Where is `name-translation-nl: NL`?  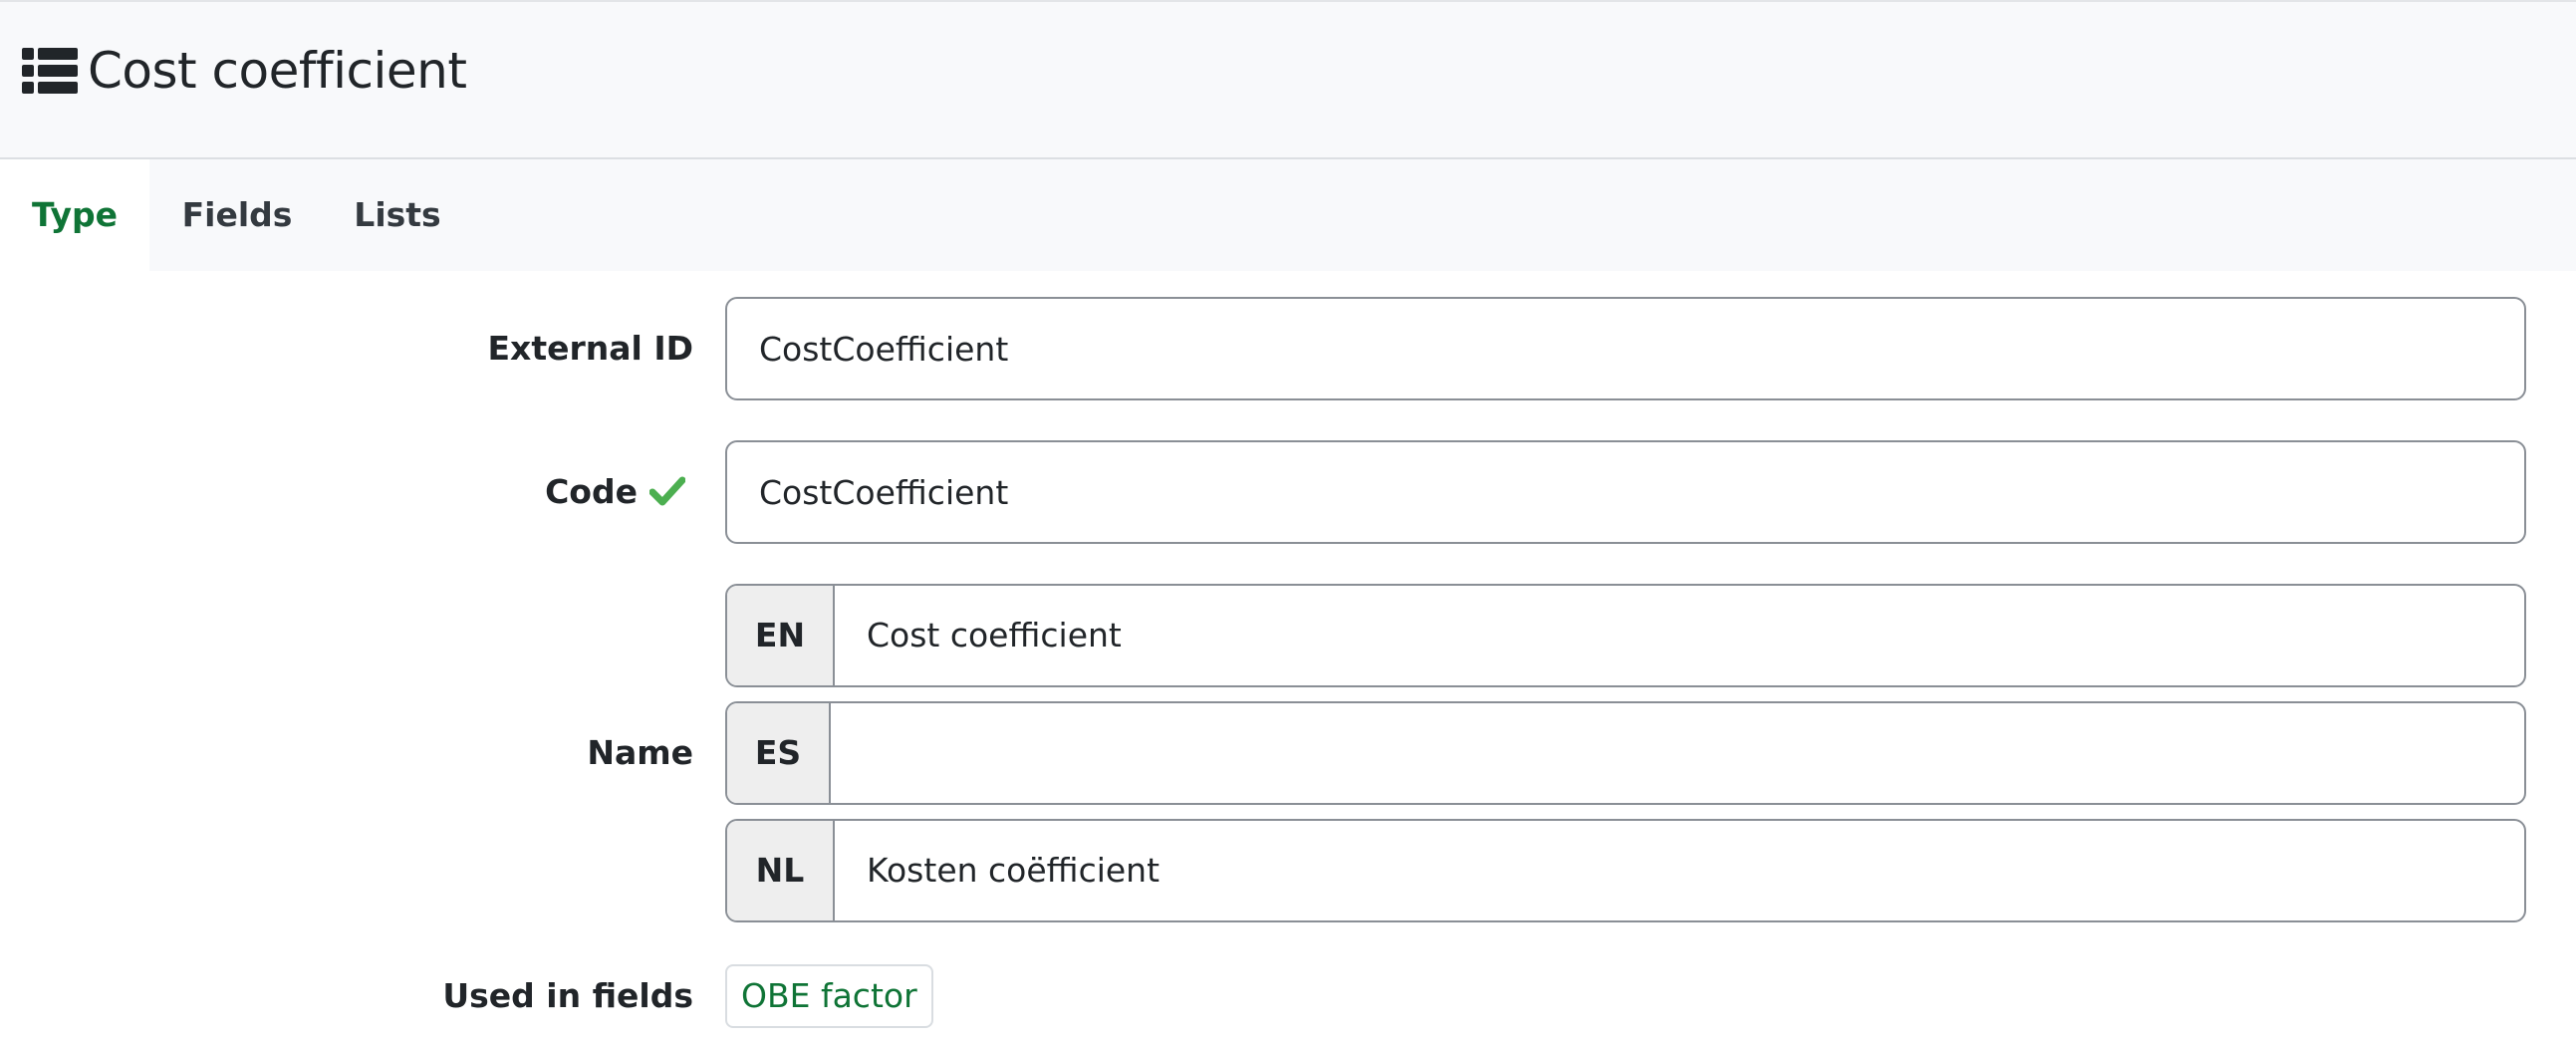
name-translation-nl: NL is located at coordinates (1625, 871).